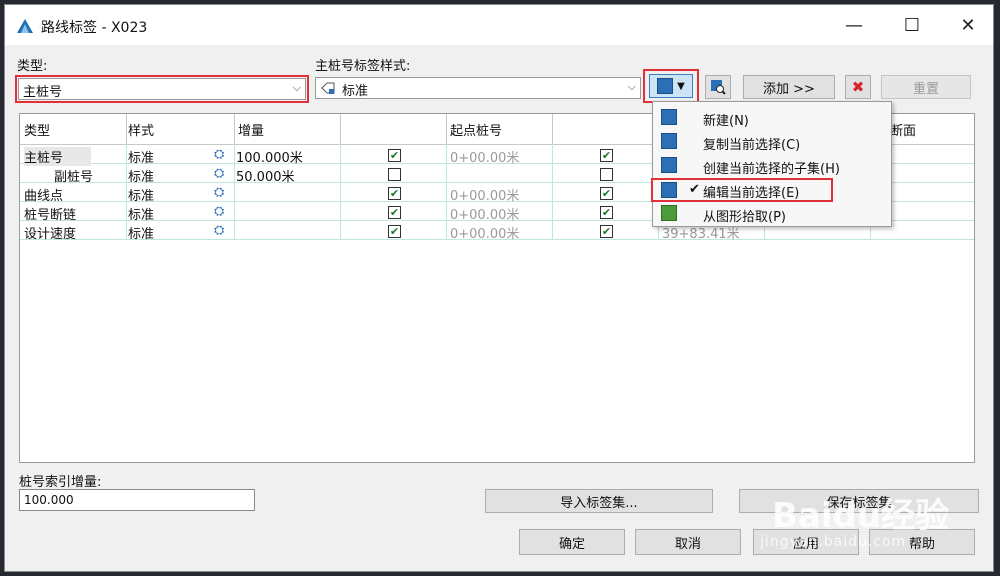 Image resolution: width=1000 pixels, height=576 pixels. What do you see at coordinates (49, 500) in the screenshot?
I see `index-increment-value: 100.000` at bounding box center [49, 500].